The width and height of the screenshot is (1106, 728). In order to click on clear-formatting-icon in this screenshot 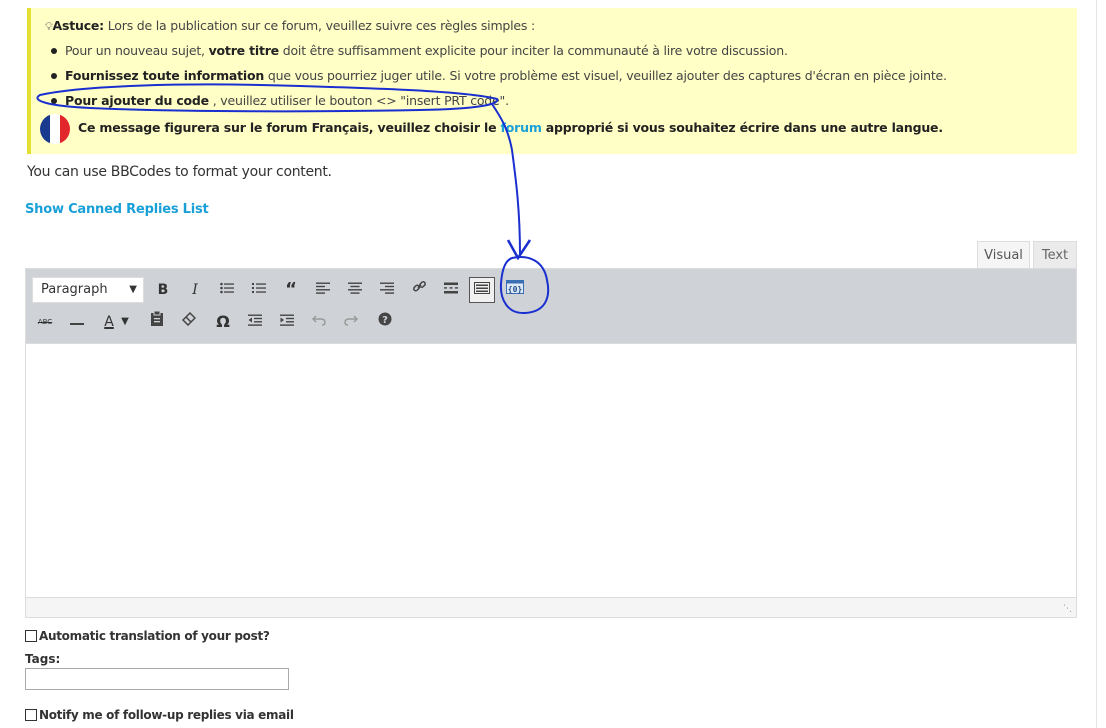, I will do `click(189, 322)`.